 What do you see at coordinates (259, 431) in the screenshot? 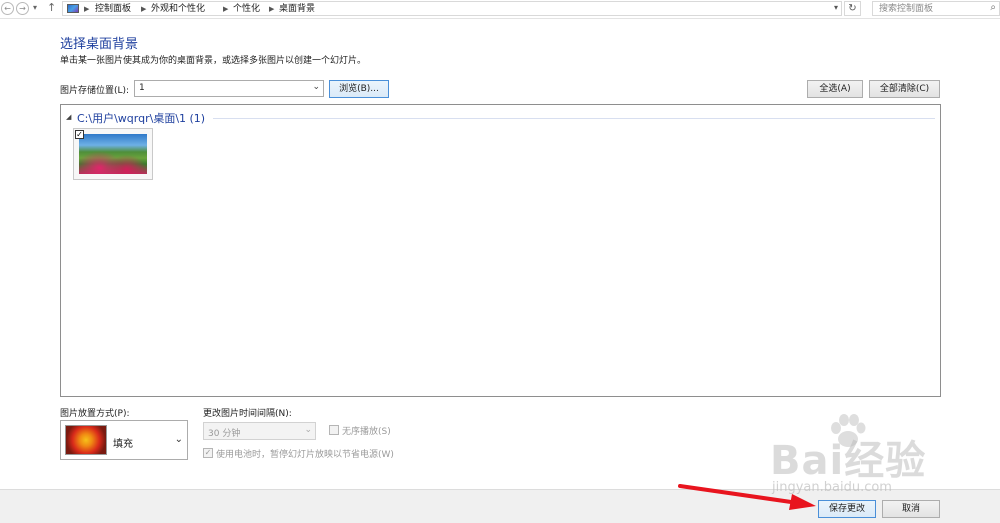
I see `interval-select: 30 分钟 ⌄` at bounding box center [259, 431].